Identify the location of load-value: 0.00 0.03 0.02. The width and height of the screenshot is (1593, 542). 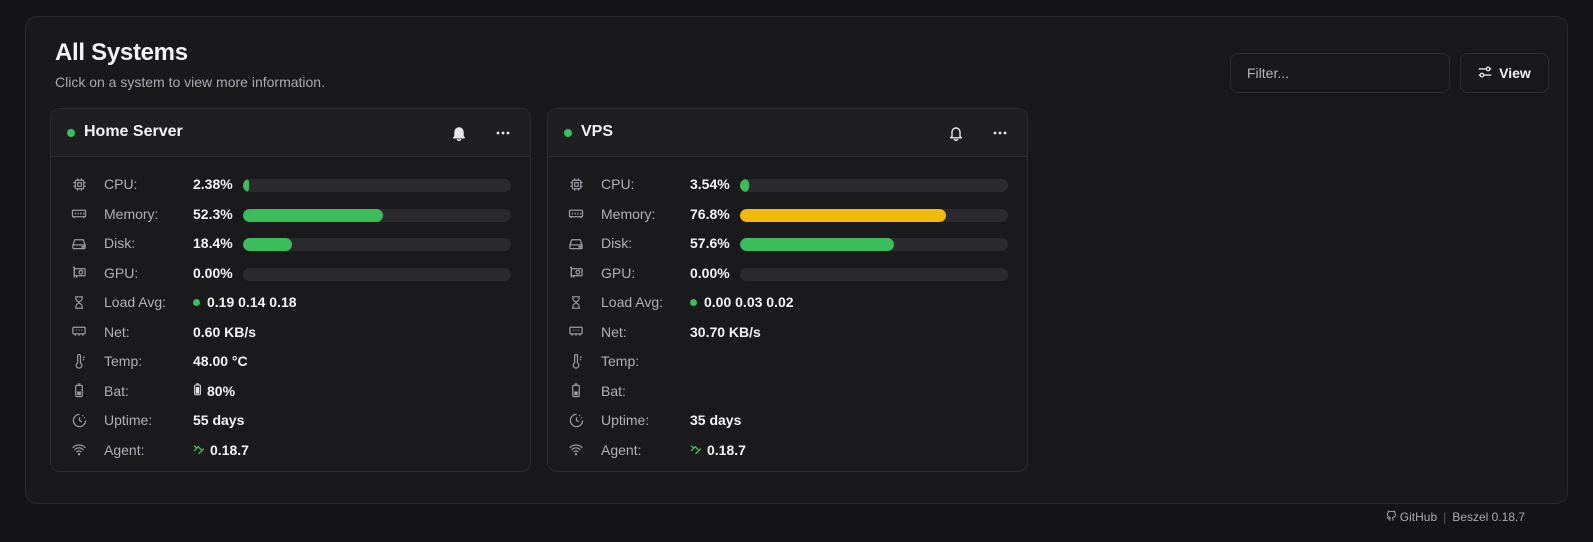
(742, 302).